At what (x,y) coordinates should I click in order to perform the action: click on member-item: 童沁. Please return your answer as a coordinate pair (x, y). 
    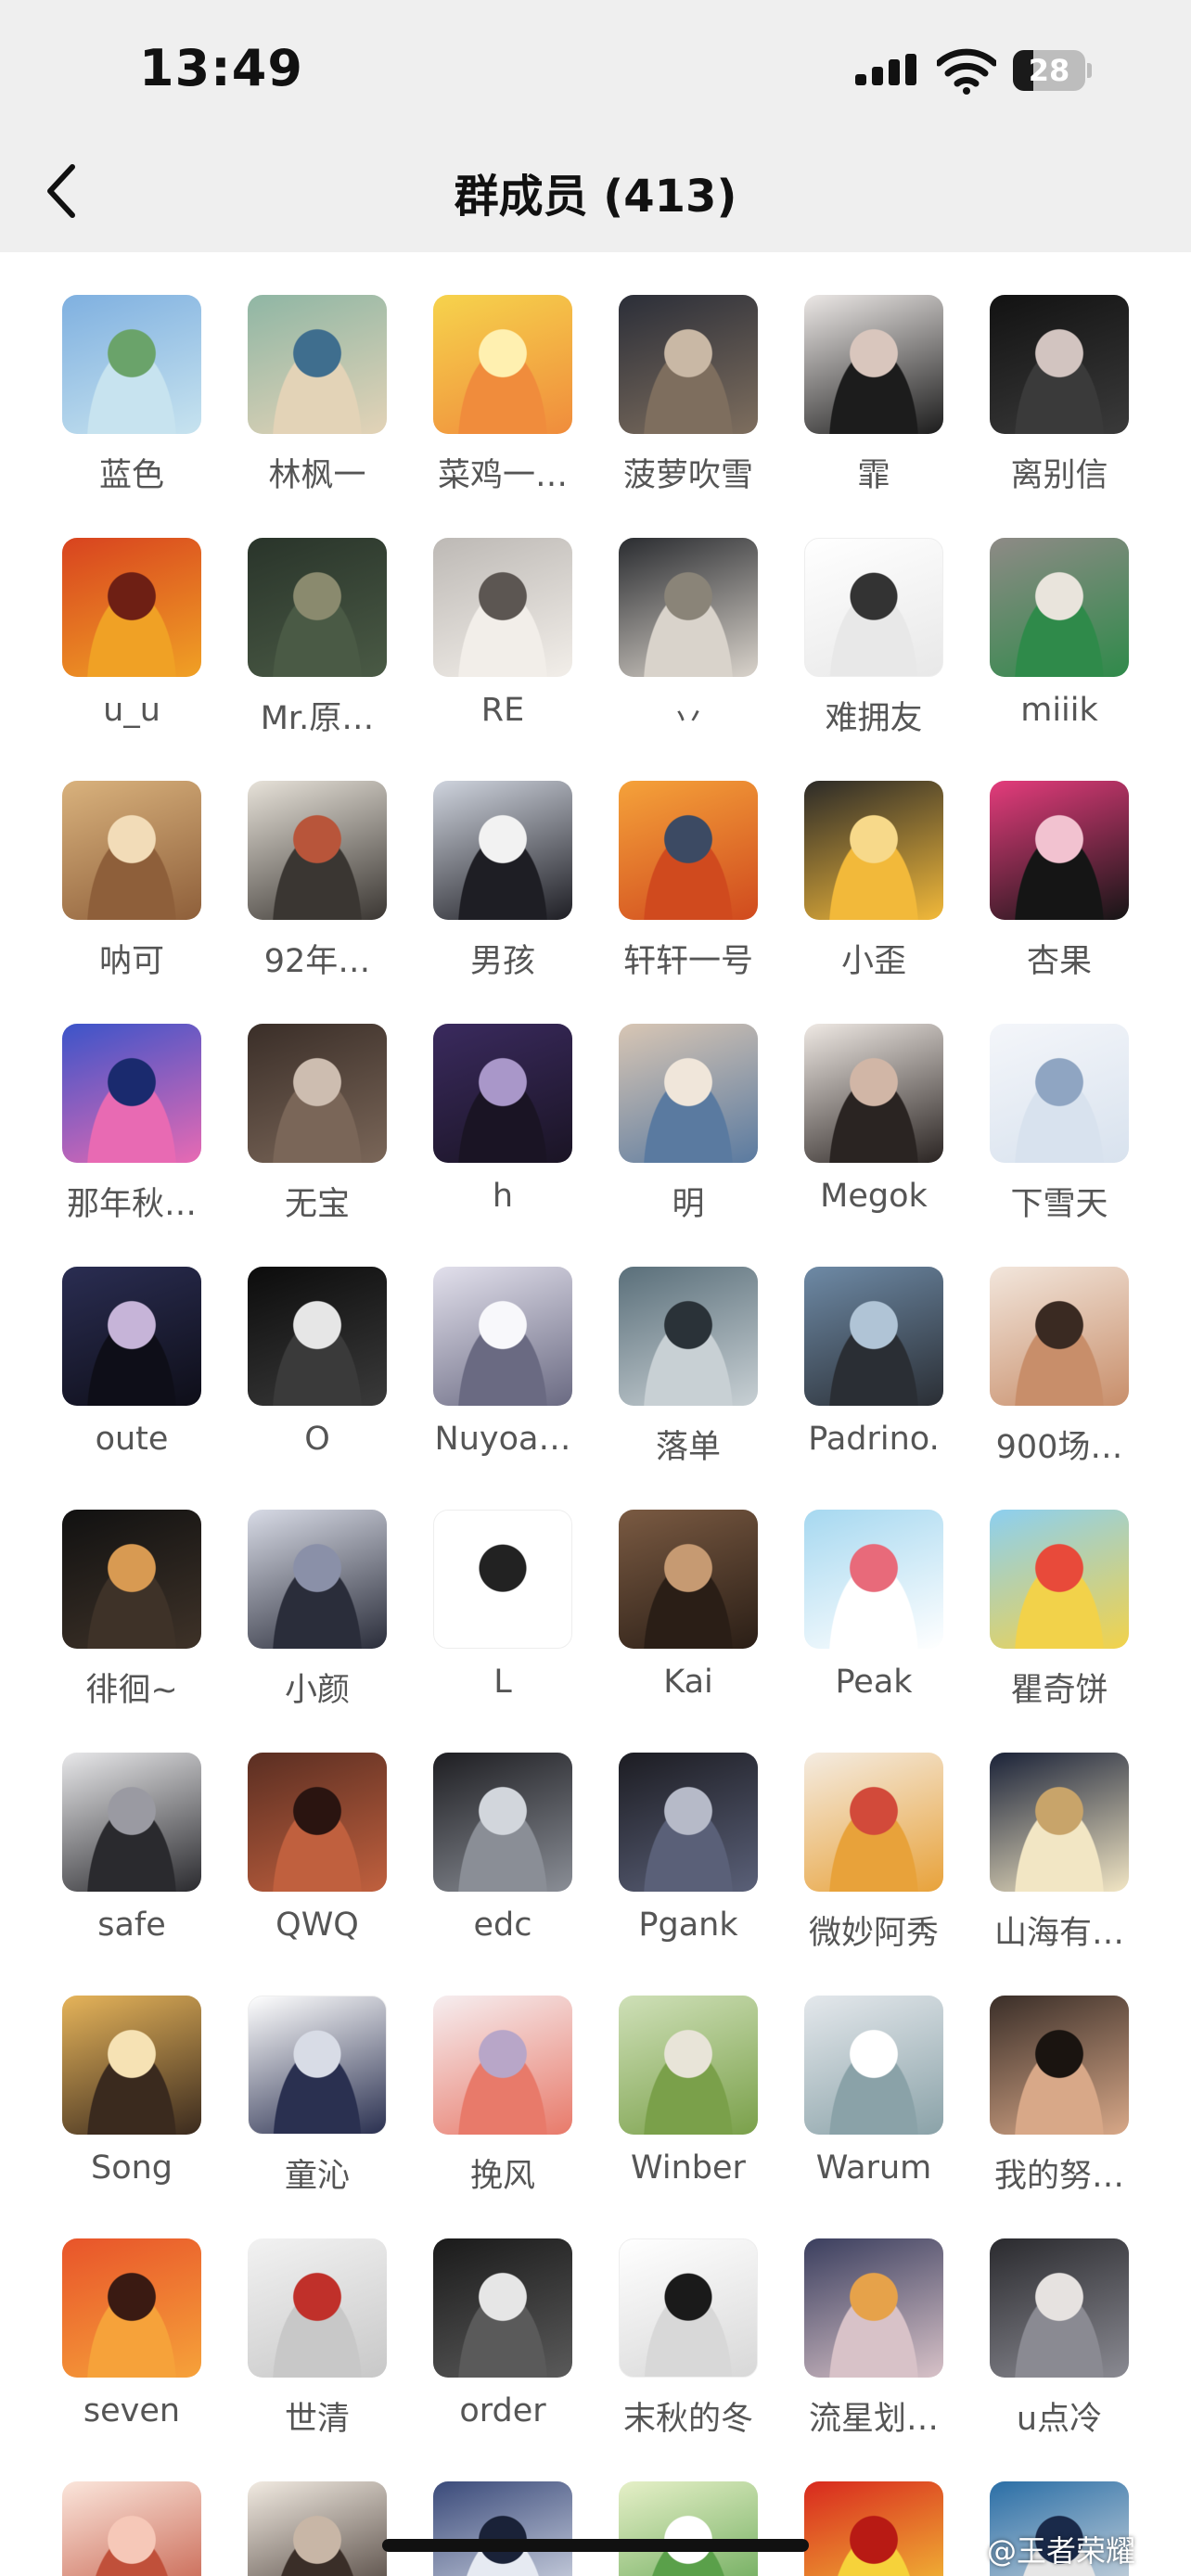
    Looking at the image, I should click on (317, 2107).